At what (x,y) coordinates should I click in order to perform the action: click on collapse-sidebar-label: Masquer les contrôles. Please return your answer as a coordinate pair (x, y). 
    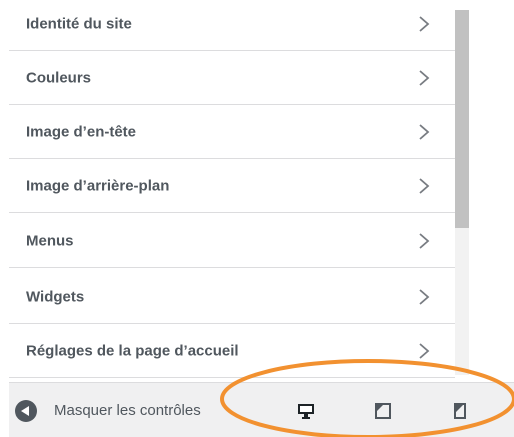
    Looking at the image, I should click on (127, 410).